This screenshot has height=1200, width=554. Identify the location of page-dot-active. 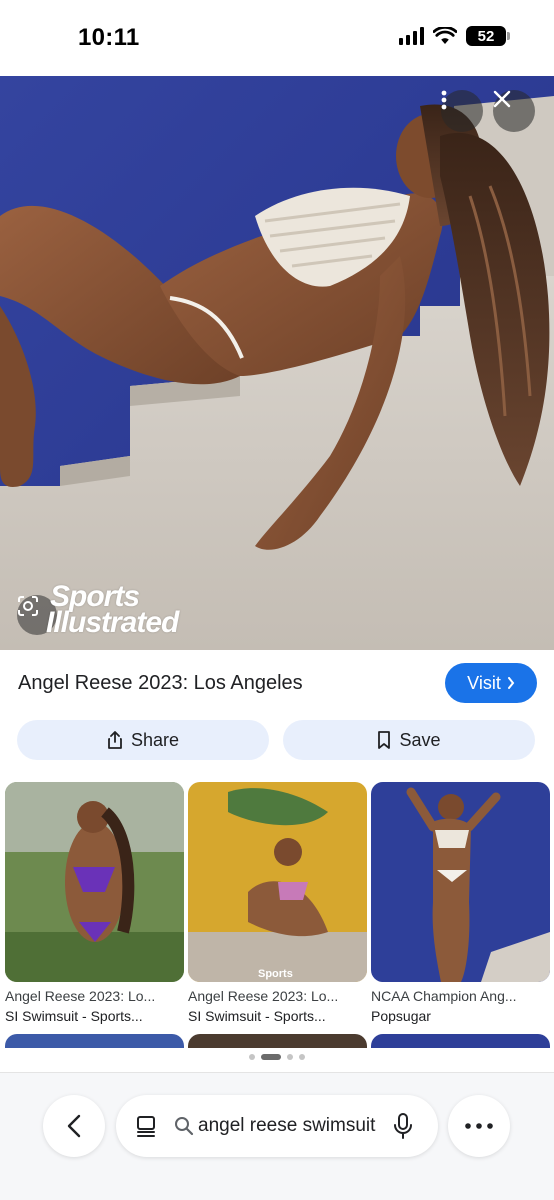
(271, 1057).